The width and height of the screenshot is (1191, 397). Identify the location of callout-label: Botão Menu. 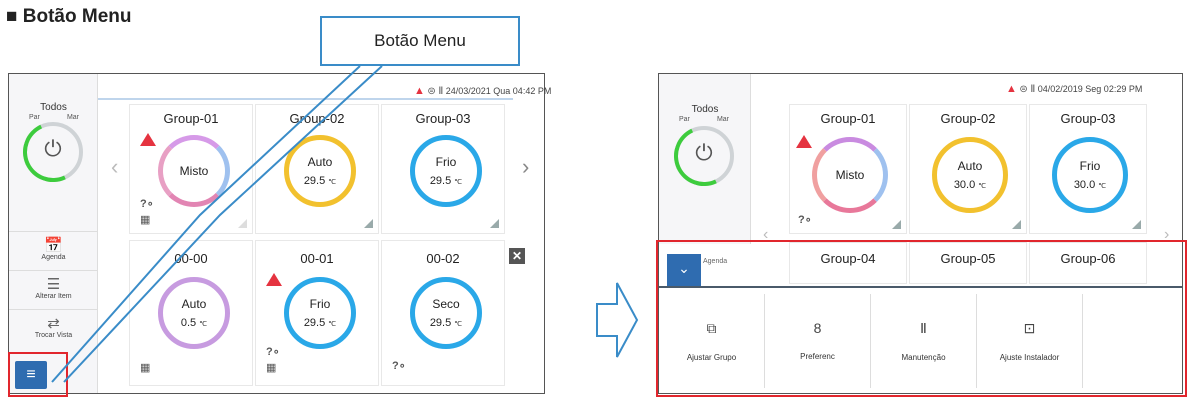
(420, 40).